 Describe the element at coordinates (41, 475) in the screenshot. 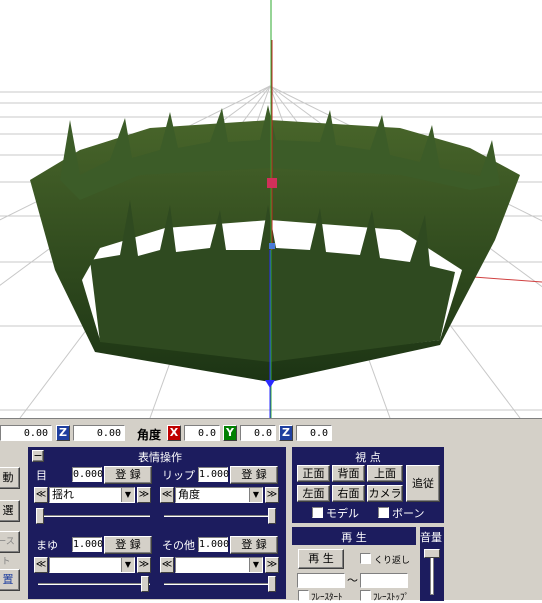

I see `eye-label: 目` at that location.